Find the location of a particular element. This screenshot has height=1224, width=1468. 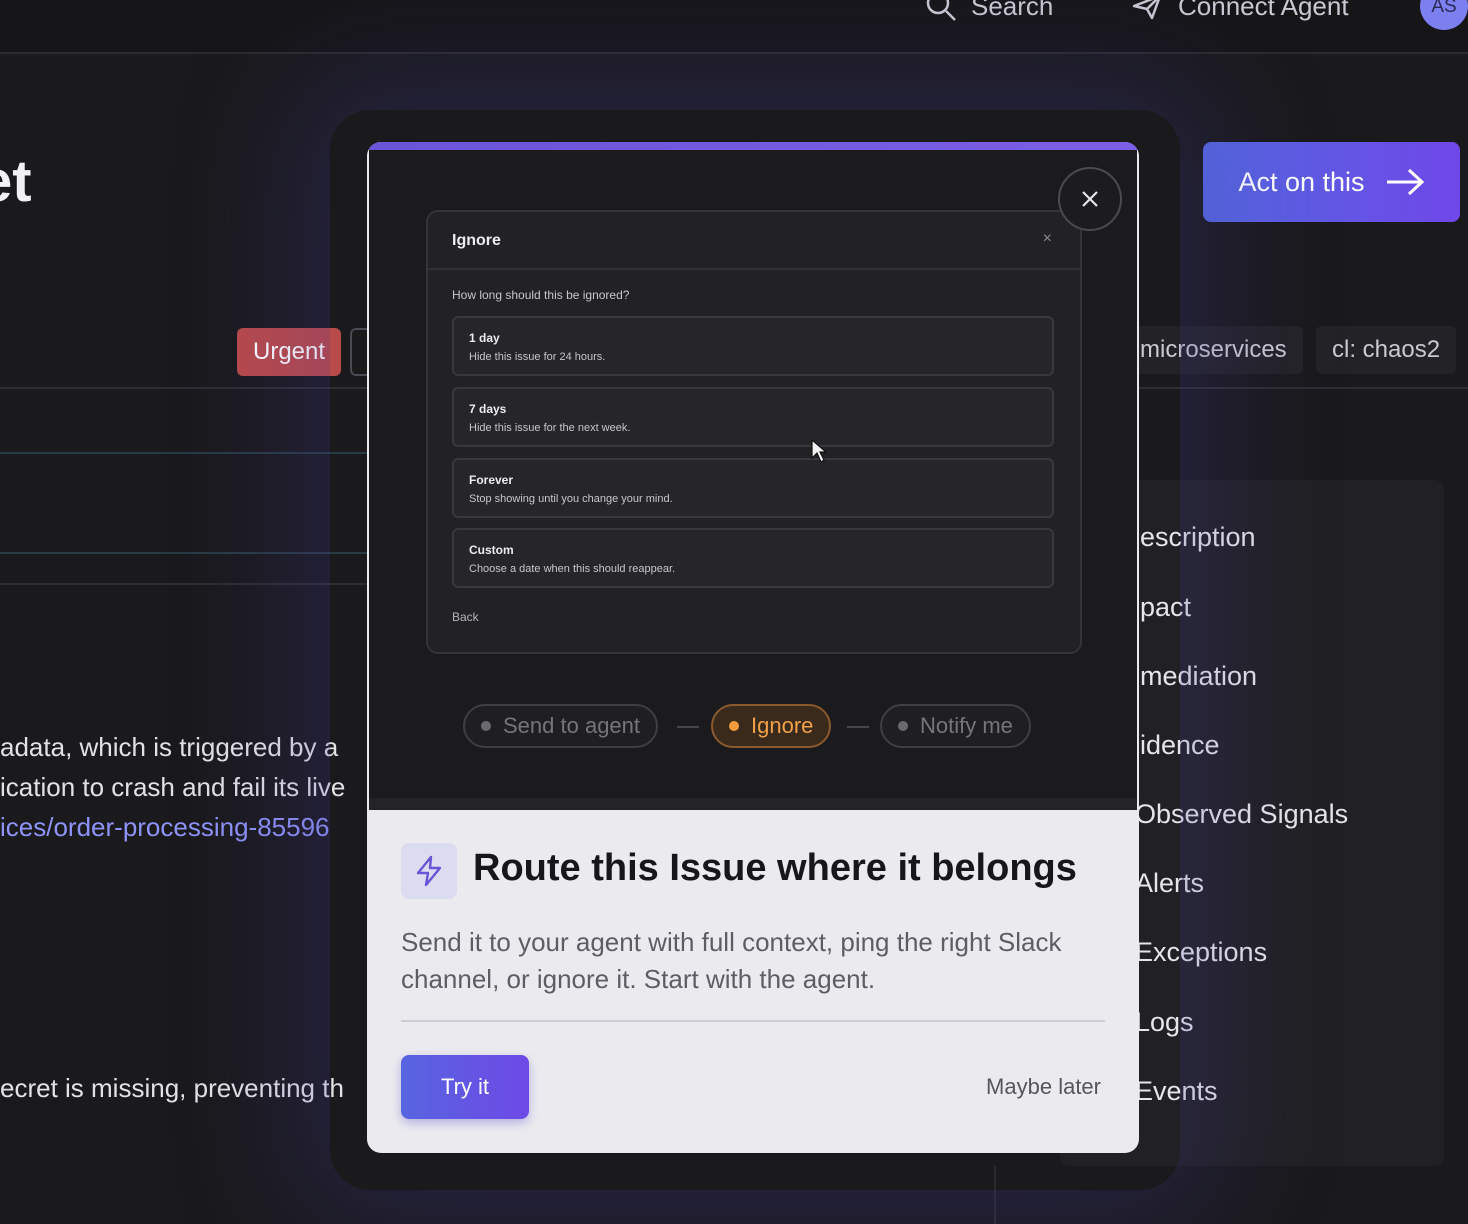

cursor-icon is located at coordinates (819, 450).